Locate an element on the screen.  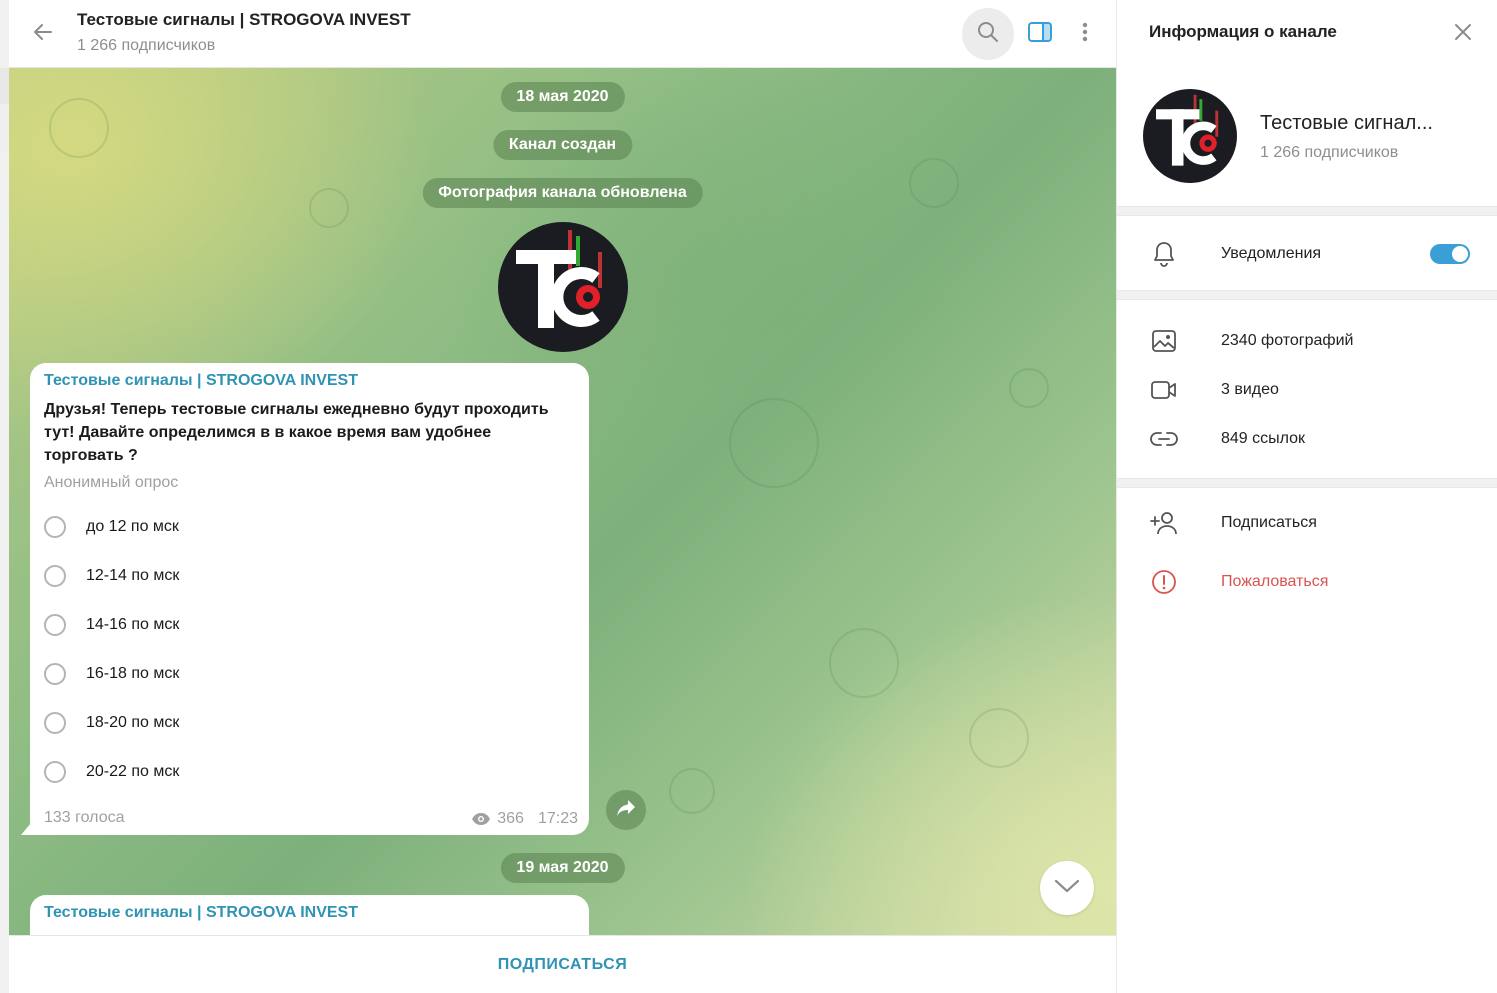
chevron-down-icon is located at coordinates (1067, 888).